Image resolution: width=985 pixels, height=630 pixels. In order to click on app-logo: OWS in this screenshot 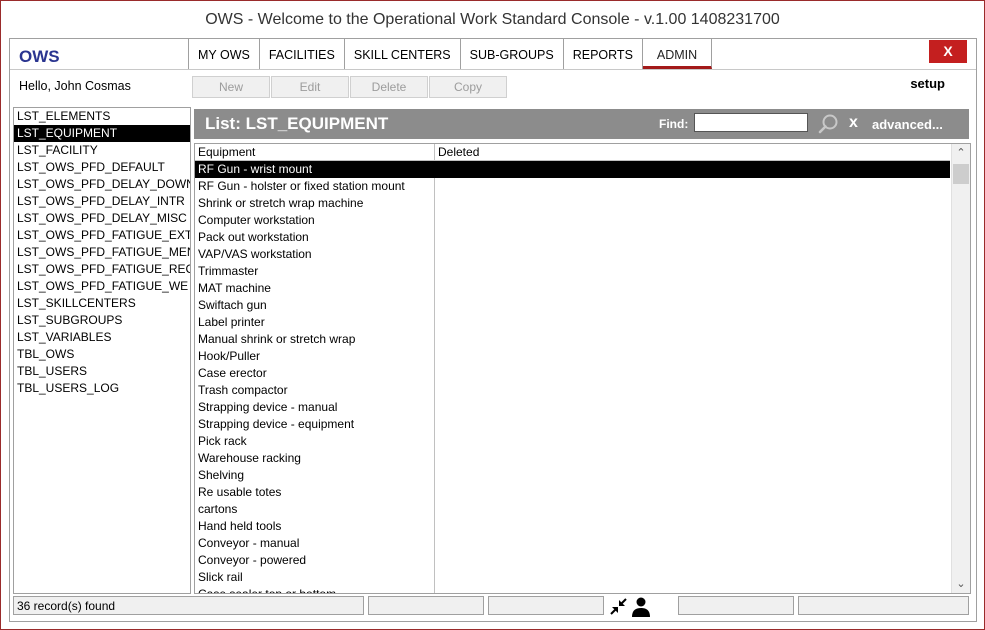, I will do `click(39, 56)`.